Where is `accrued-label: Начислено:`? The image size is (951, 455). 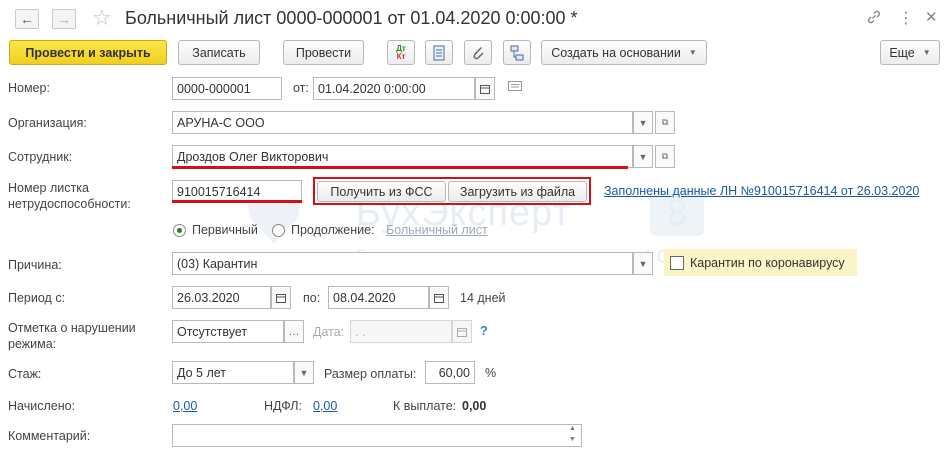
accrued-label: Начислено: is located at coordinates (42, 406).